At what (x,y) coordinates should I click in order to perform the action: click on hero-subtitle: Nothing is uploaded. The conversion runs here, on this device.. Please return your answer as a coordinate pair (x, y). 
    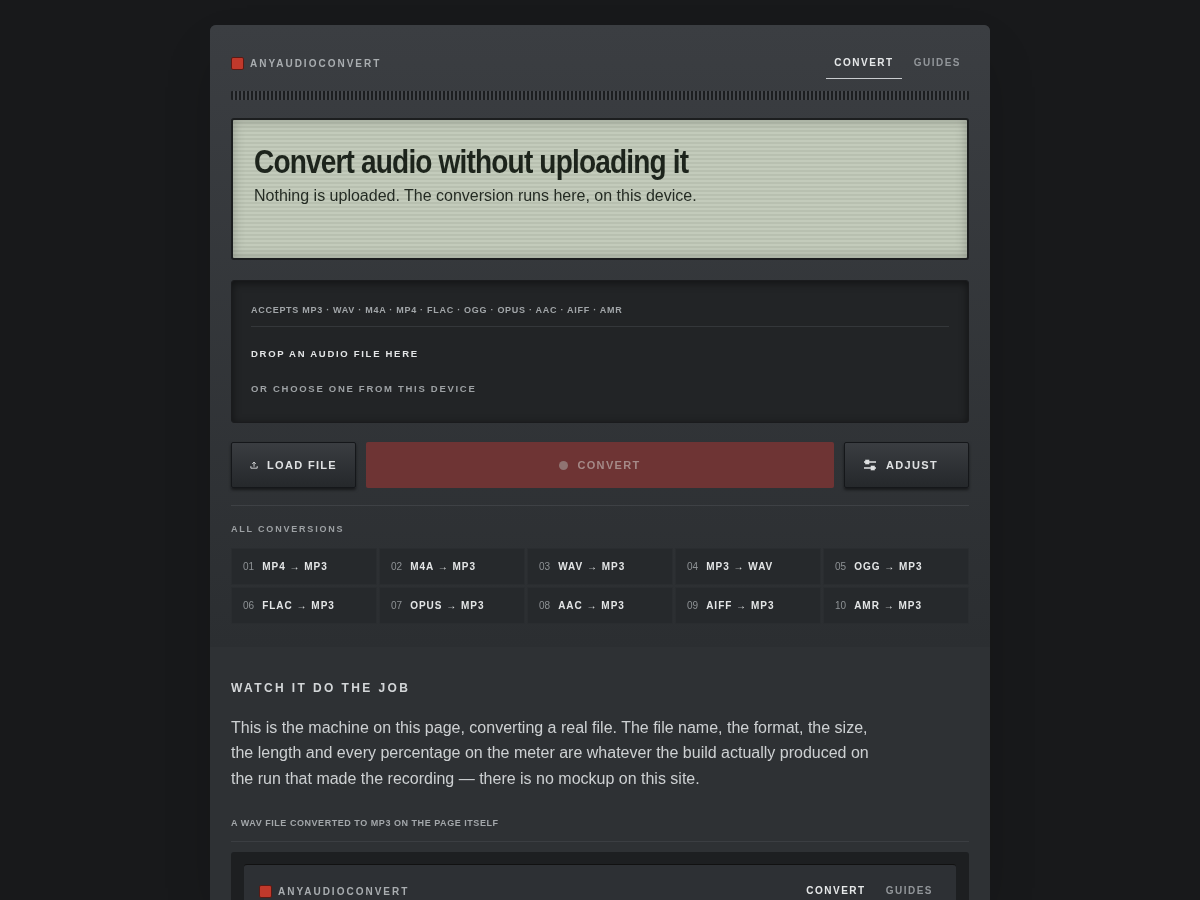
    Looking at the image, I should click on (476, 196).